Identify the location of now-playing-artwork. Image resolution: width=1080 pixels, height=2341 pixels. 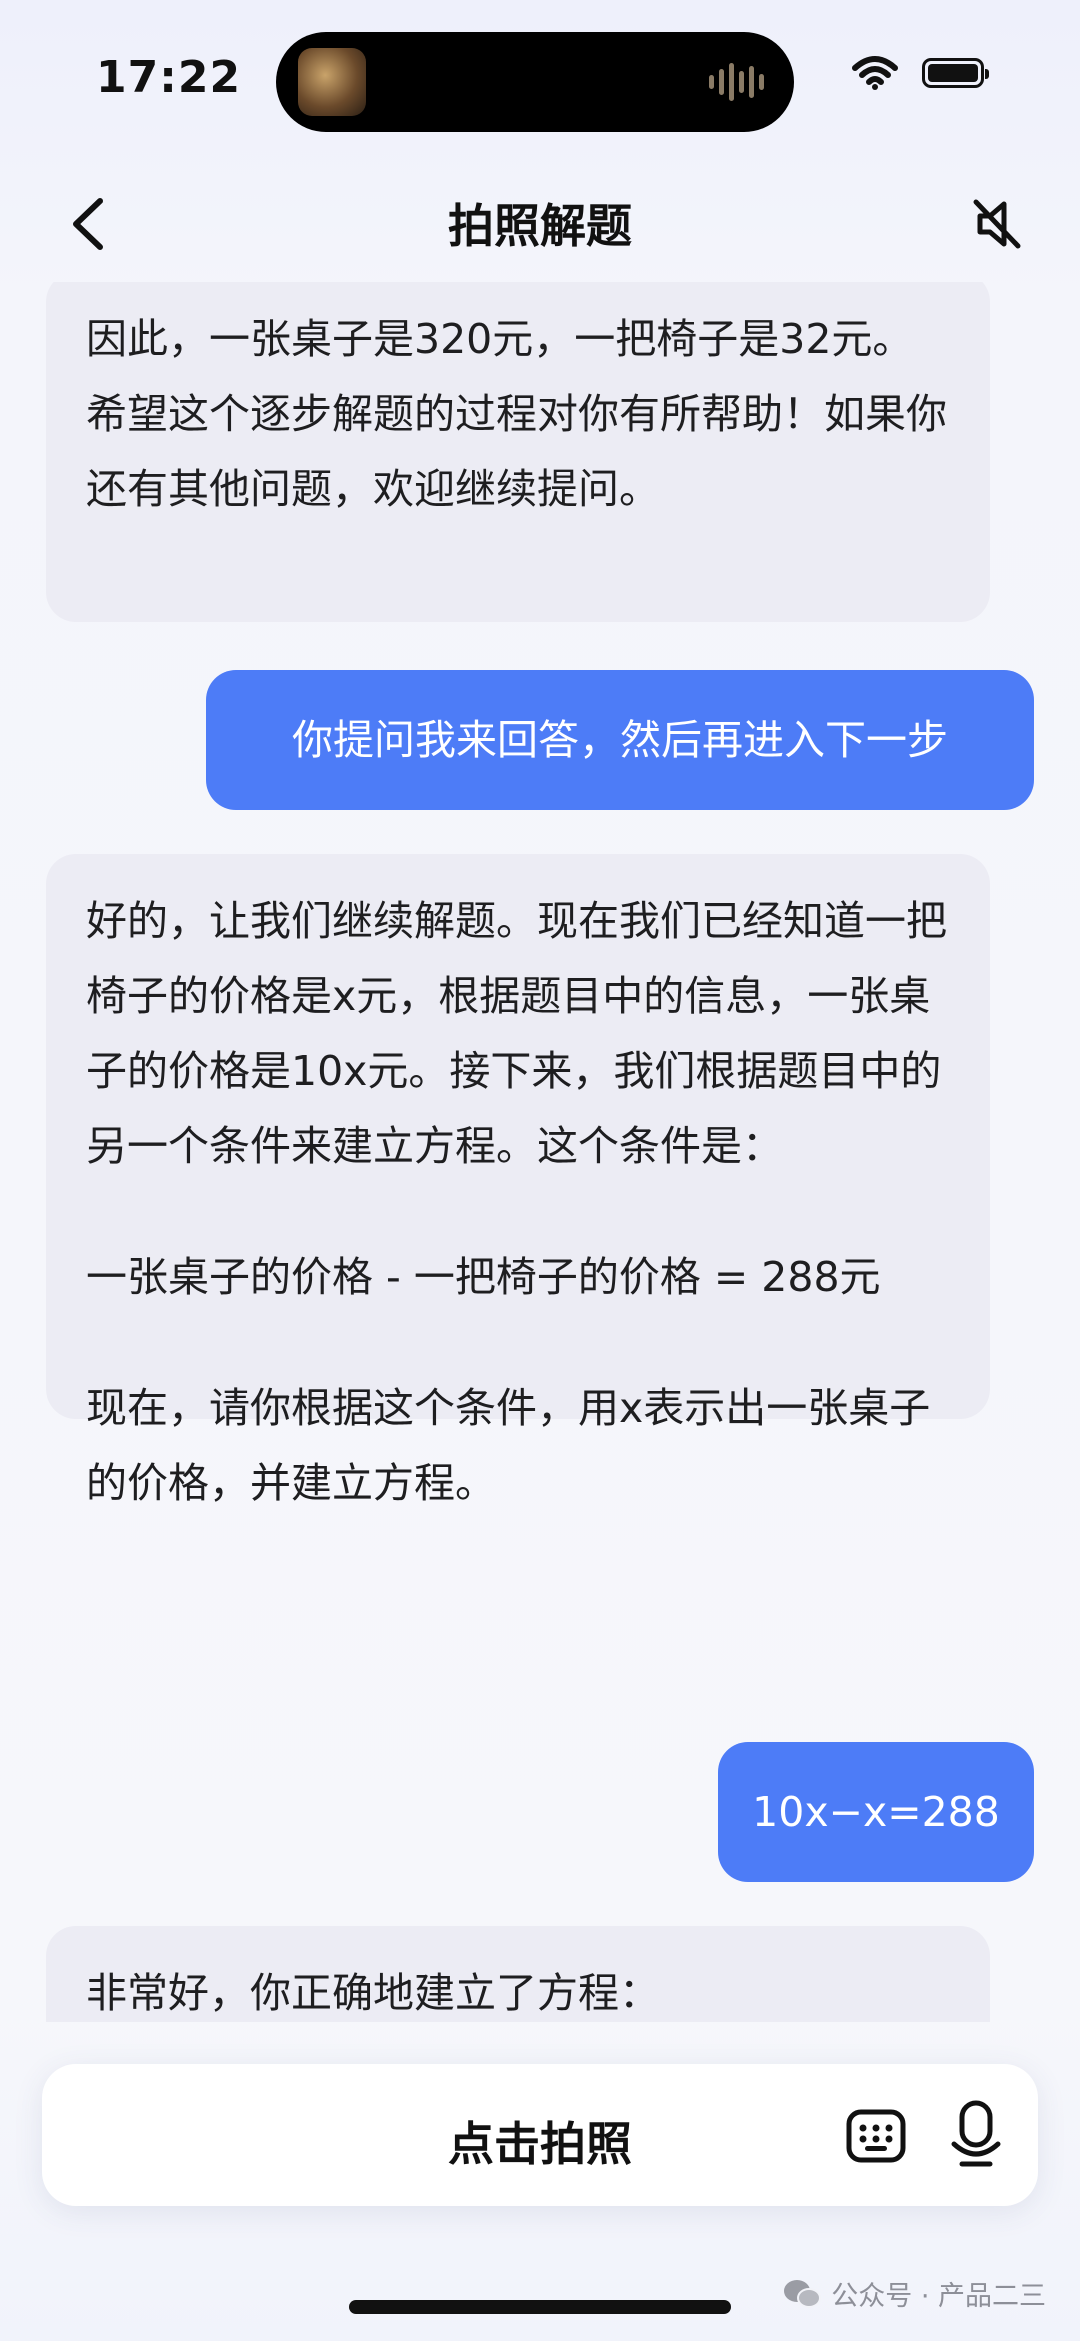
(332, 82).